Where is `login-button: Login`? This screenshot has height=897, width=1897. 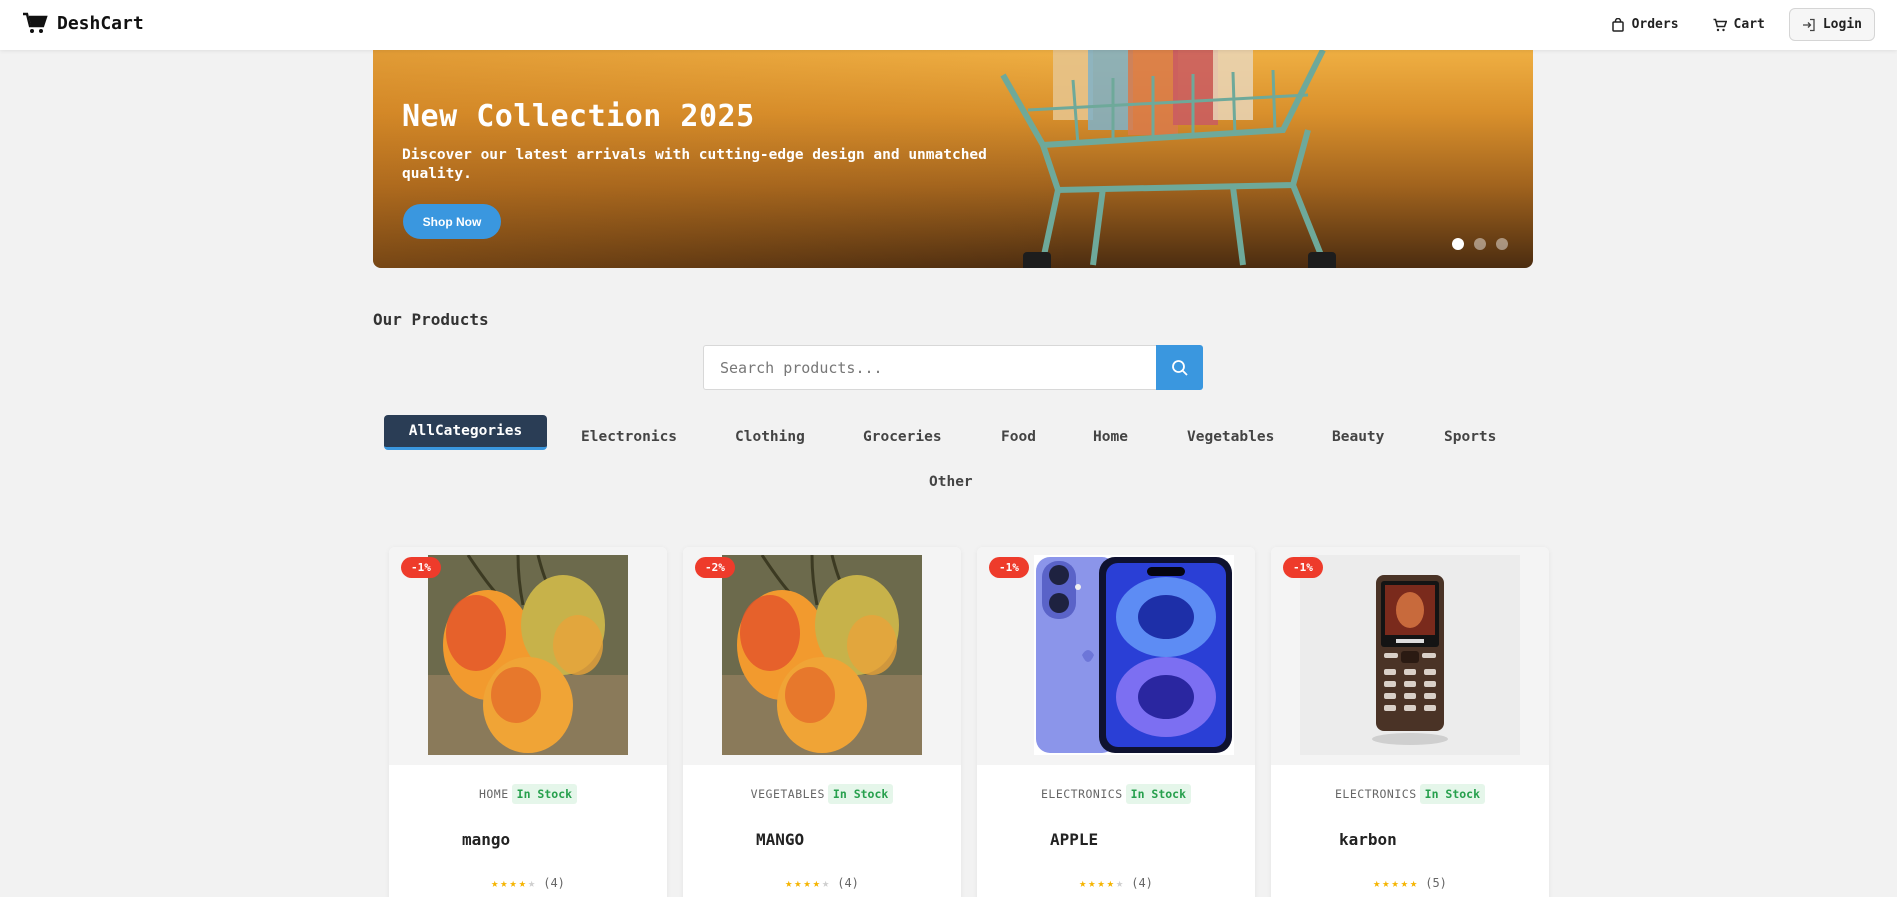 login-button: Login is located at coordinates (1831, 24).